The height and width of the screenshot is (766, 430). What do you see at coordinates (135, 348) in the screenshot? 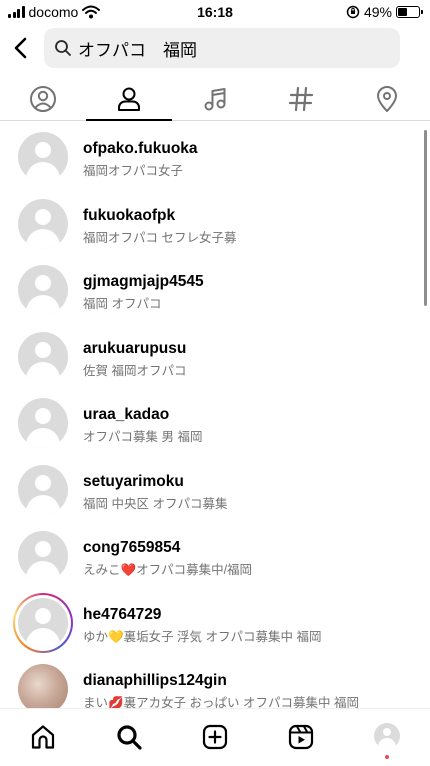
I see `username: arukuarupusu` at bounding box center [135, 348].